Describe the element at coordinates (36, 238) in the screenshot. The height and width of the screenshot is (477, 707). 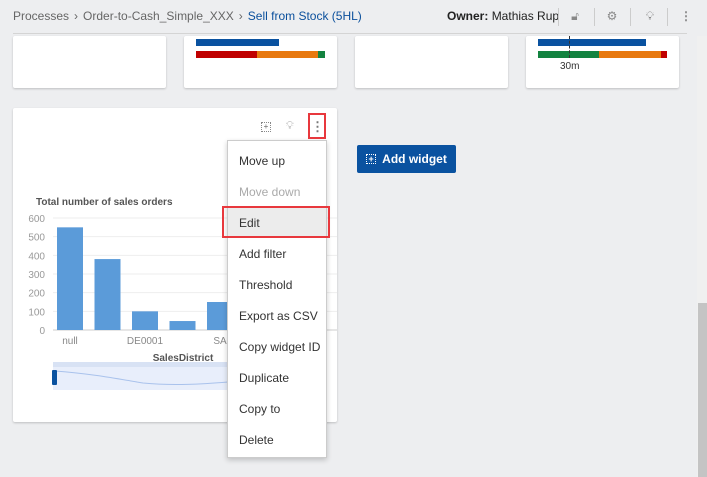
I see `y-tick-label: 500` at that location.